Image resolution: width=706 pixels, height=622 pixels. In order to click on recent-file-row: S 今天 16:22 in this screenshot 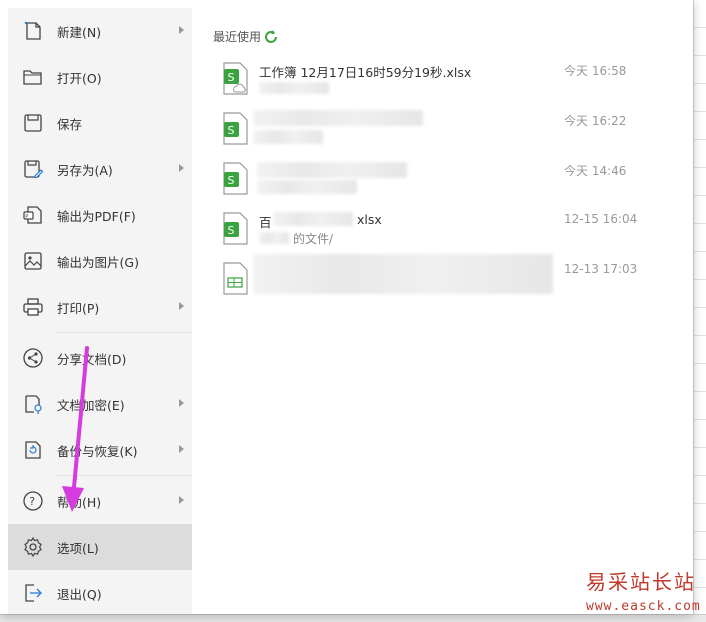, I will do `click(448, 133)`.